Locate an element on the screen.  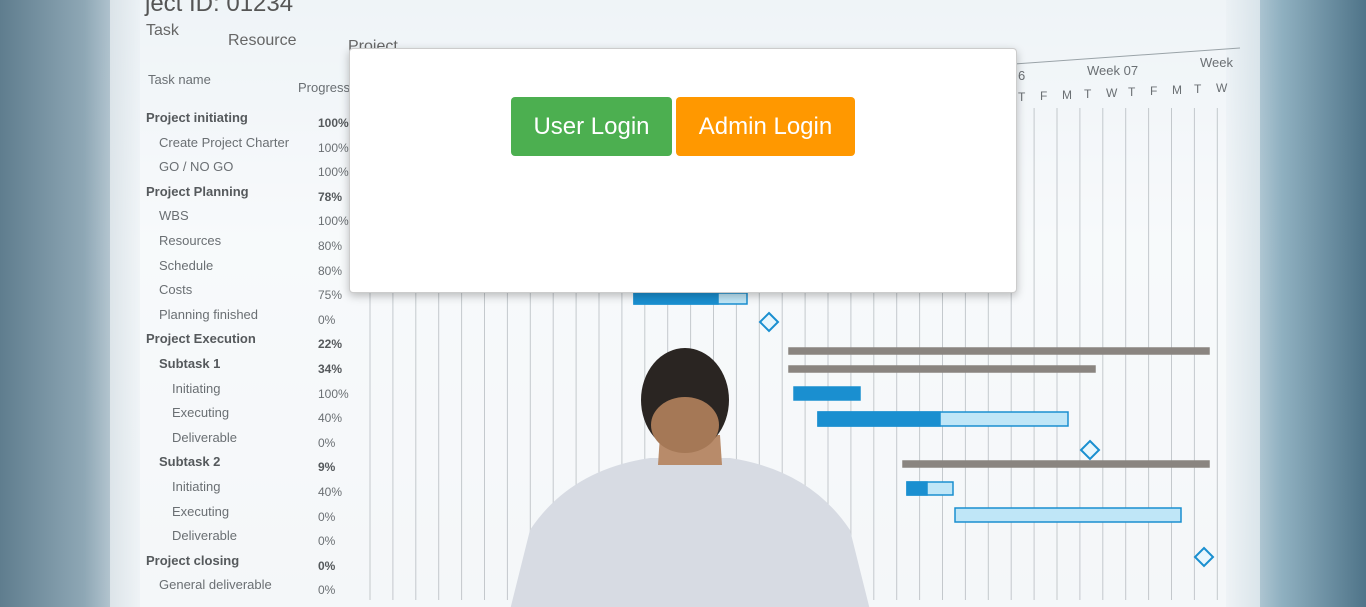
background-task-progress: 75% is located at coordinates (330, 295).